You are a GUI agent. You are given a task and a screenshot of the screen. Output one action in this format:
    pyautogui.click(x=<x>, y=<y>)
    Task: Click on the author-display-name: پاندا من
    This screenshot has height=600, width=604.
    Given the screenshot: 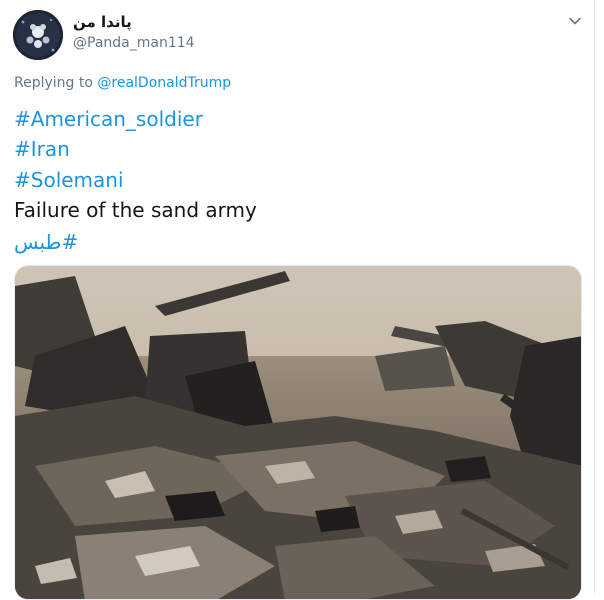 What is the action you would take?
    pyautogui.click(x=102, y=22)
    